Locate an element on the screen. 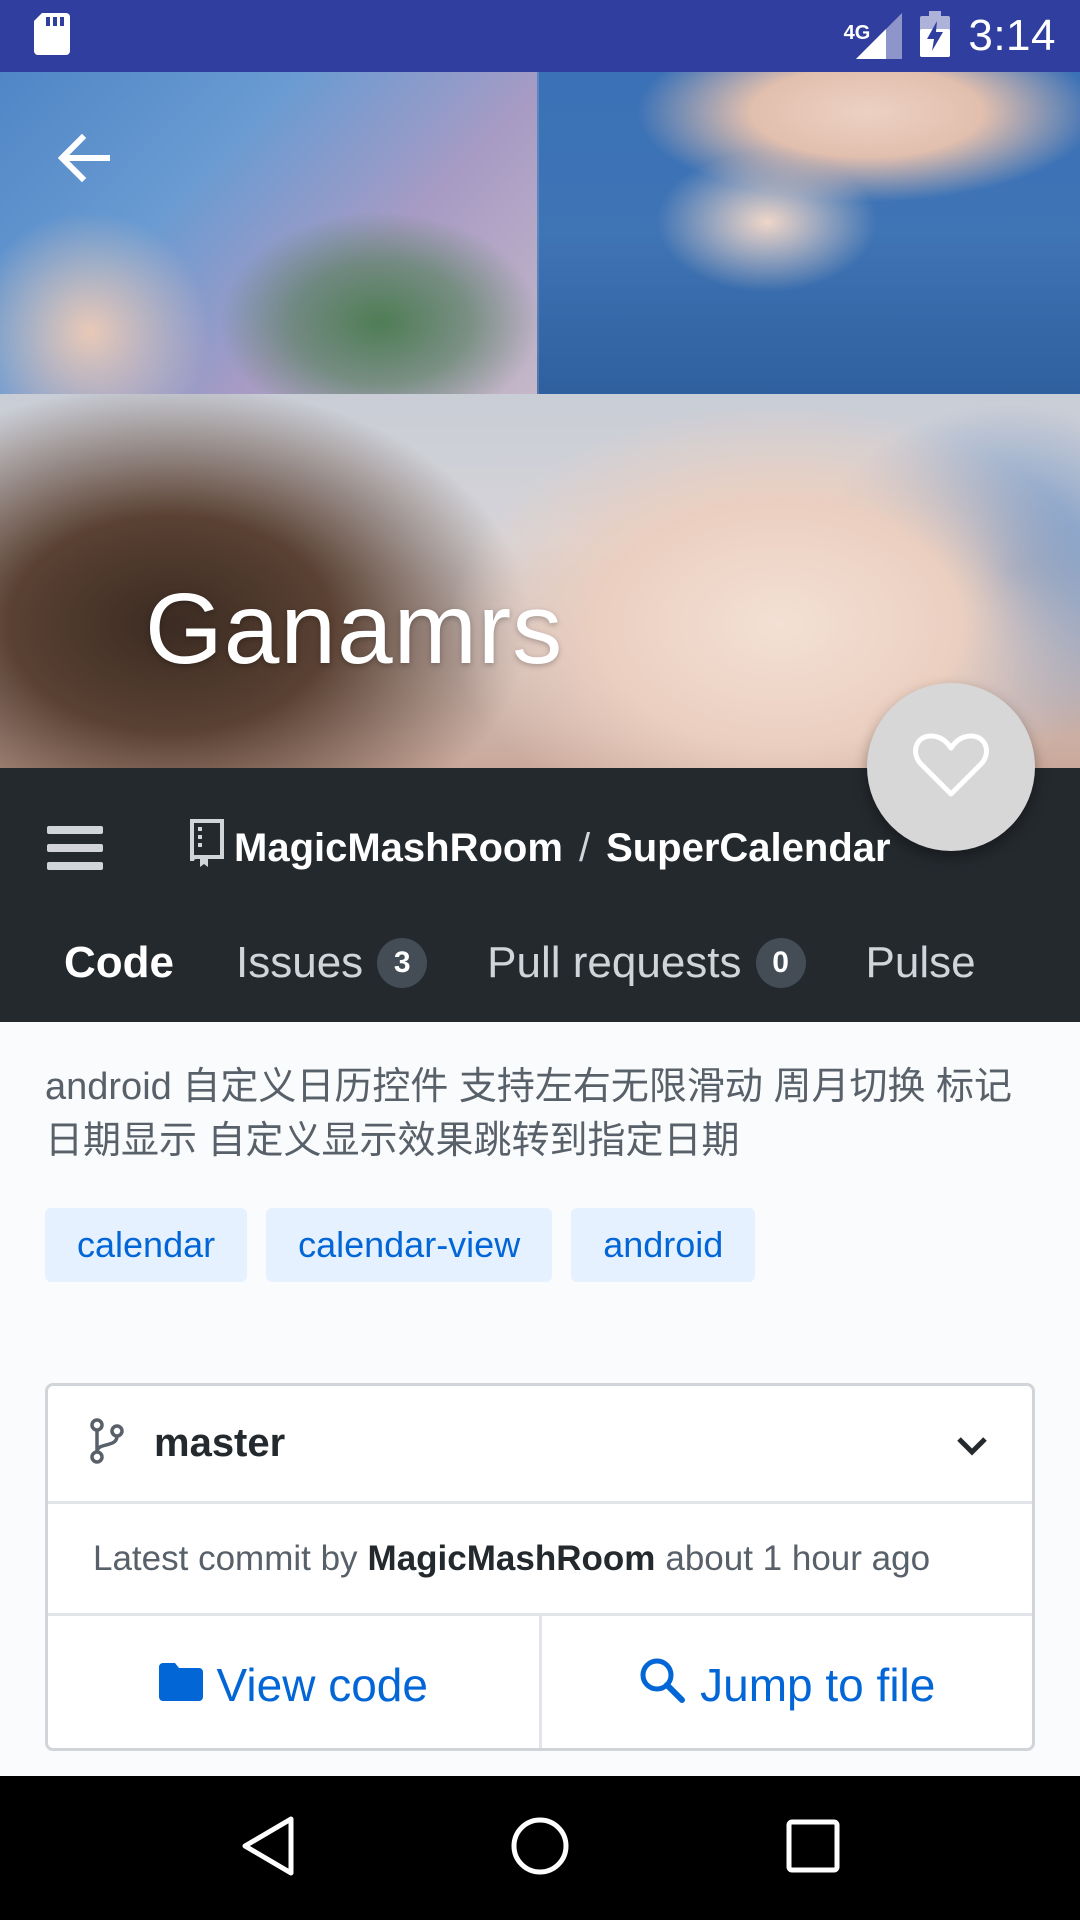 This screenshot has height=1920, width=1080. breadcrumb: MagicMashRoom / SuperCalendar is located at coordinates (539, 848).